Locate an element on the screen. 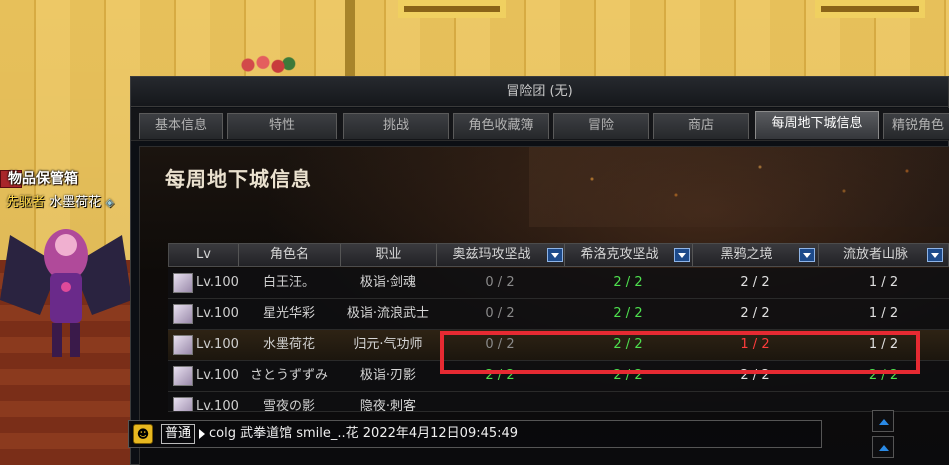 This screenshot has width=949, height=465. tab-elite-characters: 精锐角色 is located at coordinates (916, 126).